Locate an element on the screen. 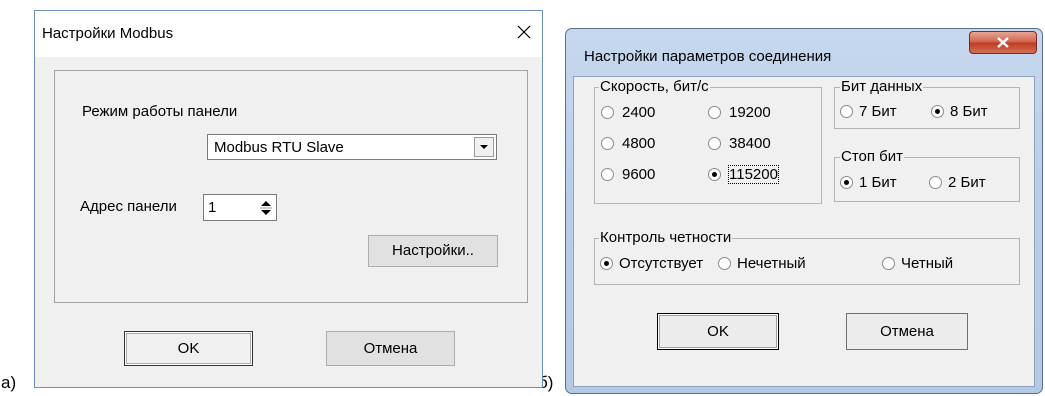 The image size is (1045, 396). parity-option-odd: Нечетный is located at coordinates (778, 264).